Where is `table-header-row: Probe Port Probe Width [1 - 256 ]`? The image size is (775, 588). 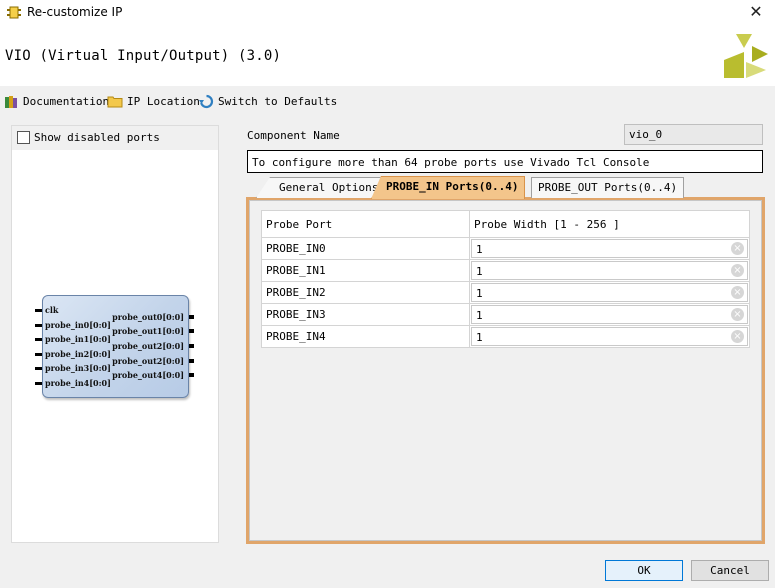 table-header-row: Probe Port Probe Width [1 - 256 ] is located at coordinates (505, 224).